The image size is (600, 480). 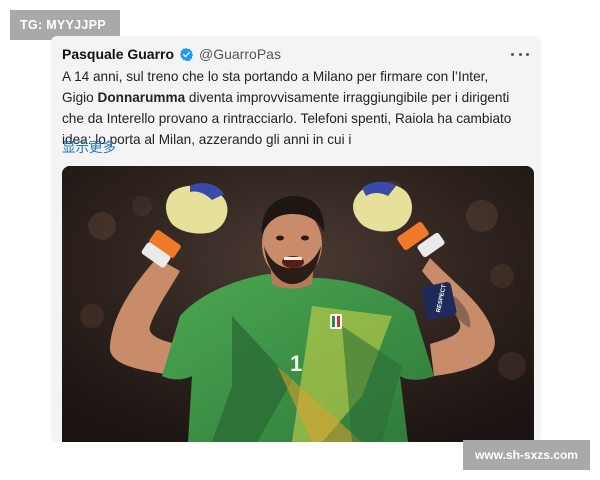 I want to click on show-more-link: 显示更多, so click(x=89, y=146).